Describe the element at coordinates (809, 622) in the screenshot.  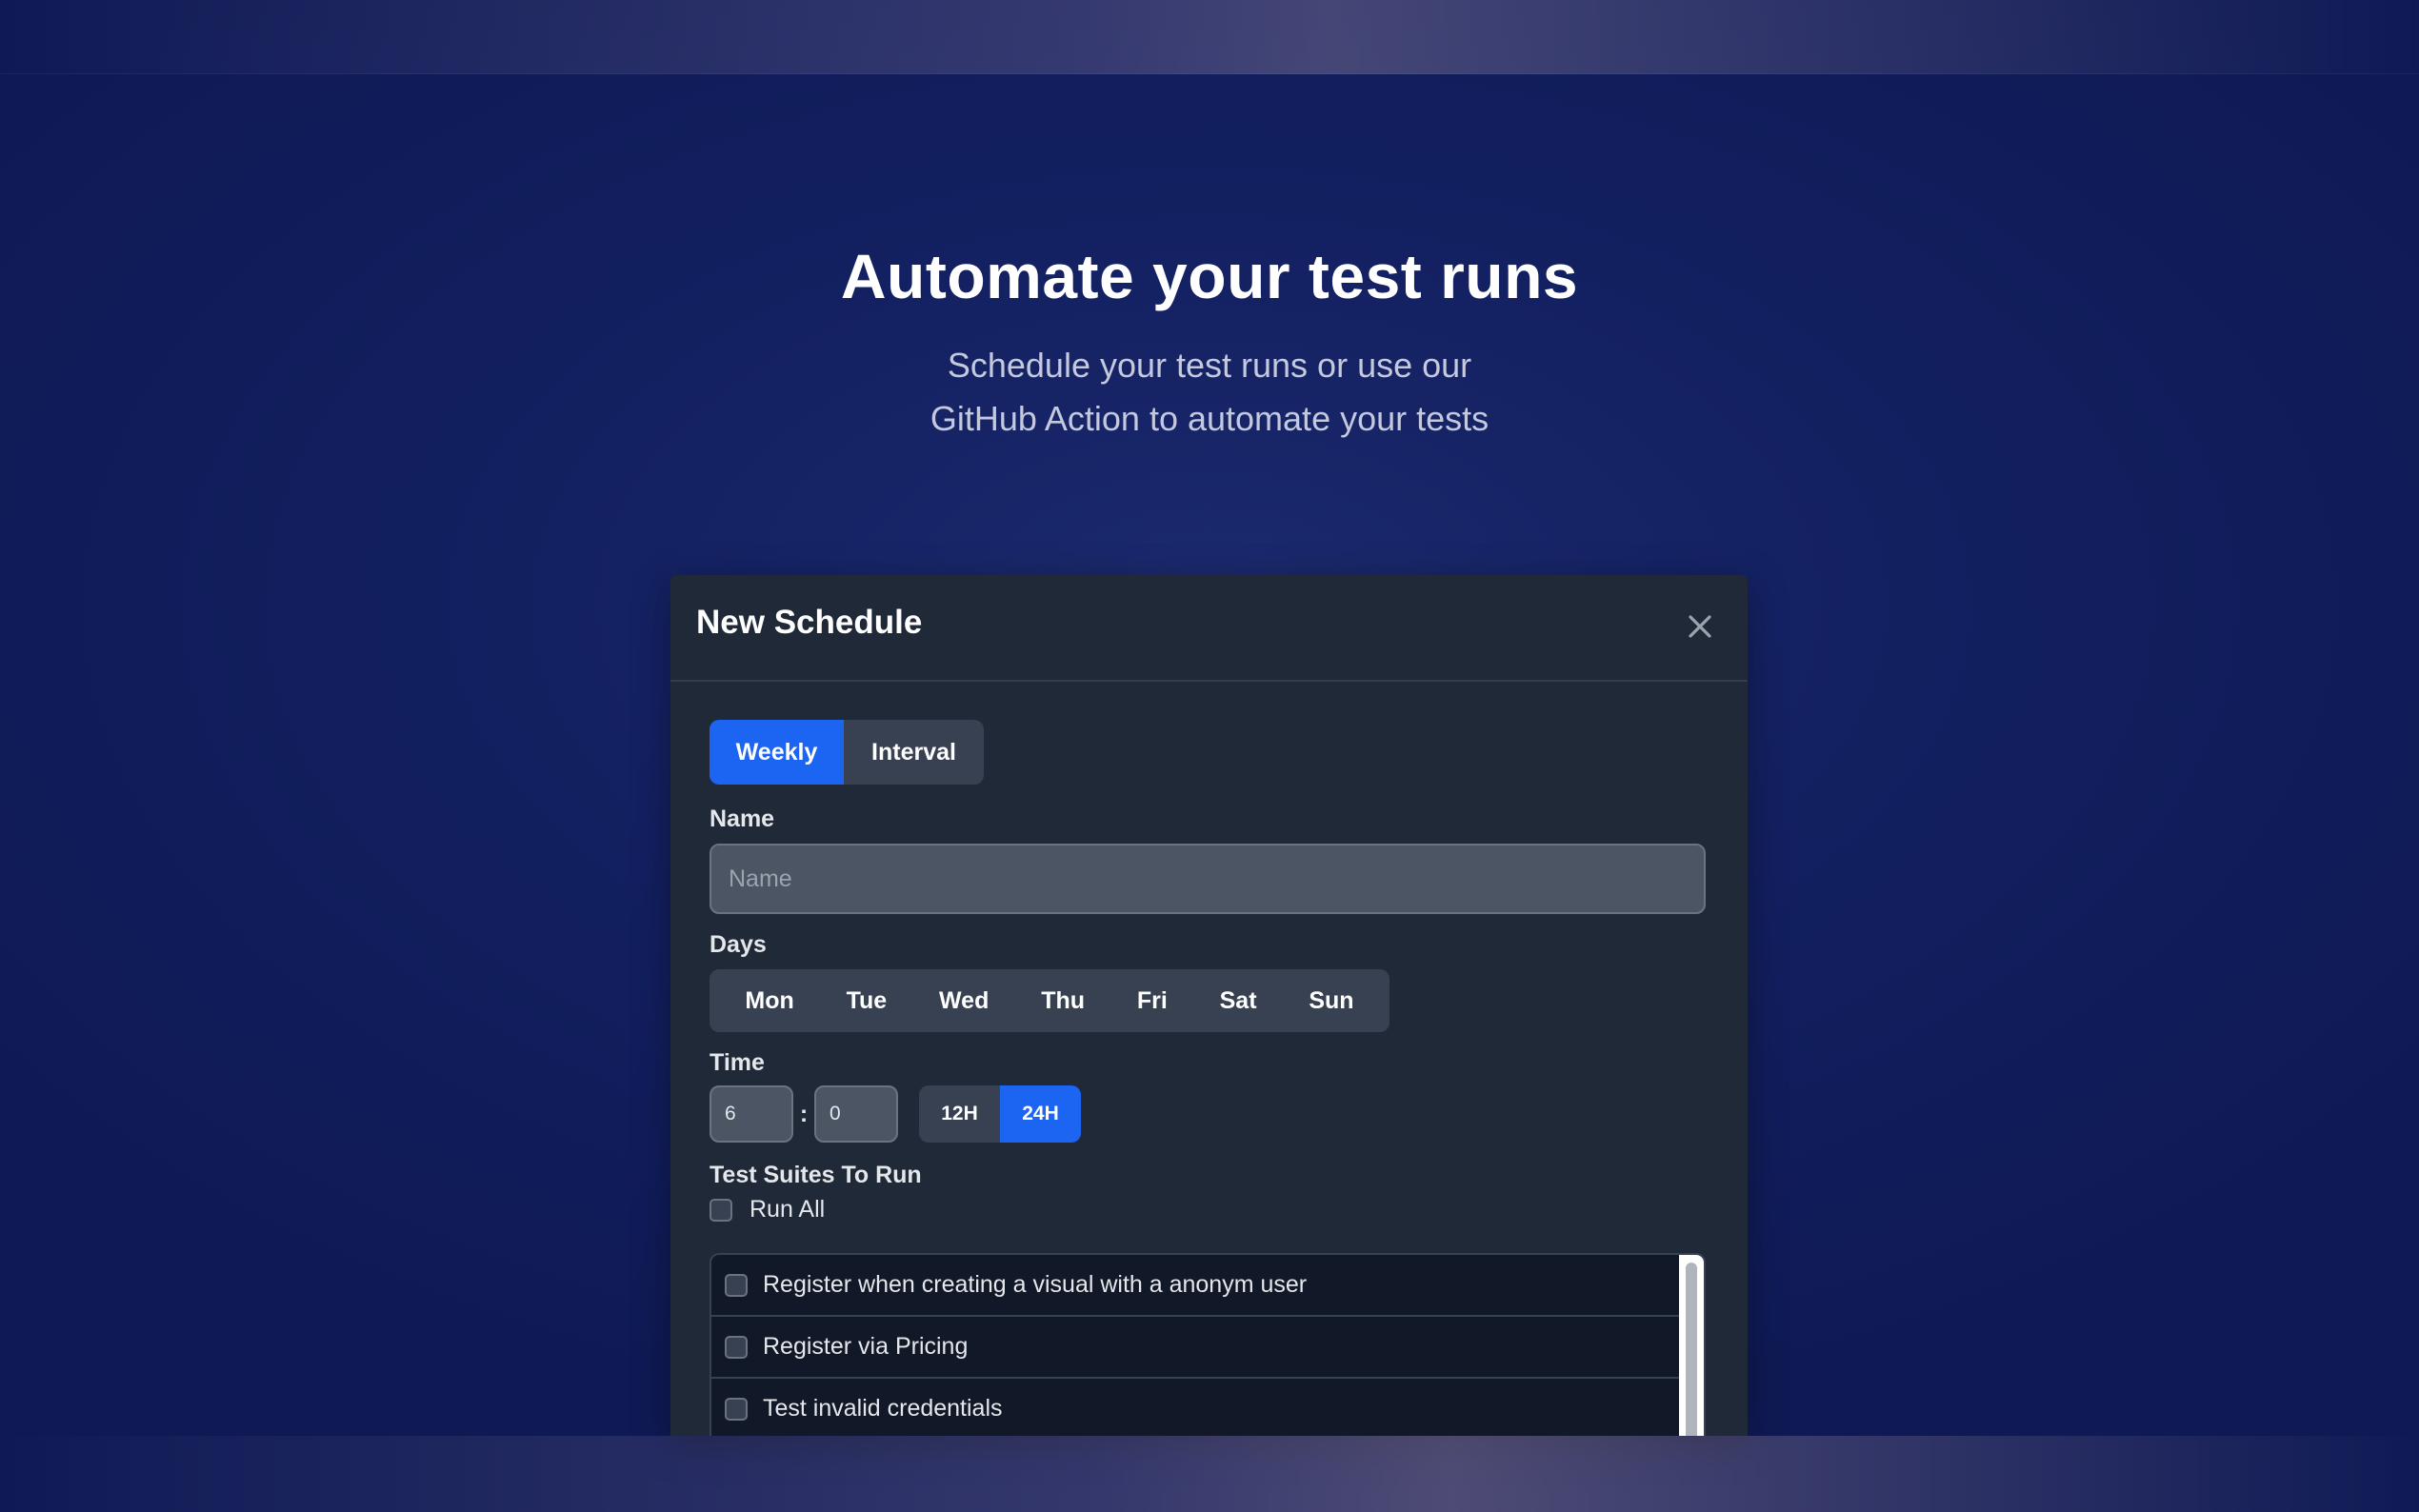
I see `modal-title: New Schedule` at that location.